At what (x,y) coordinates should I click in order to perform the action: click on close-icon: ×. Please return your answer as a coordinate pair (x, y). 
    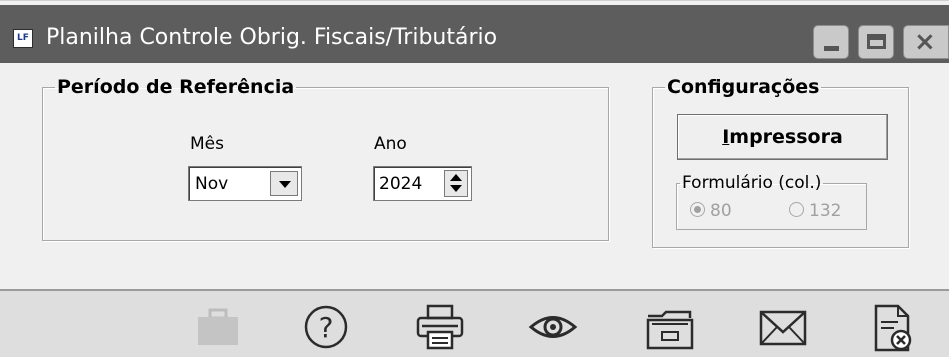
    Looking at the image, I should click on (925, 42).